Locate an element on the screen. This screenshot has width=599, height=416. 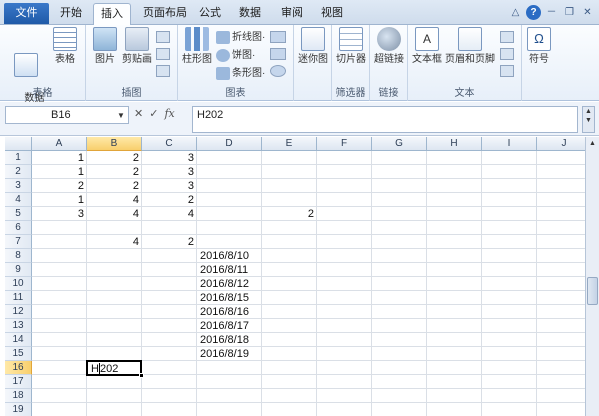
cell-A2: 1 is located at coordinates (59, 172).